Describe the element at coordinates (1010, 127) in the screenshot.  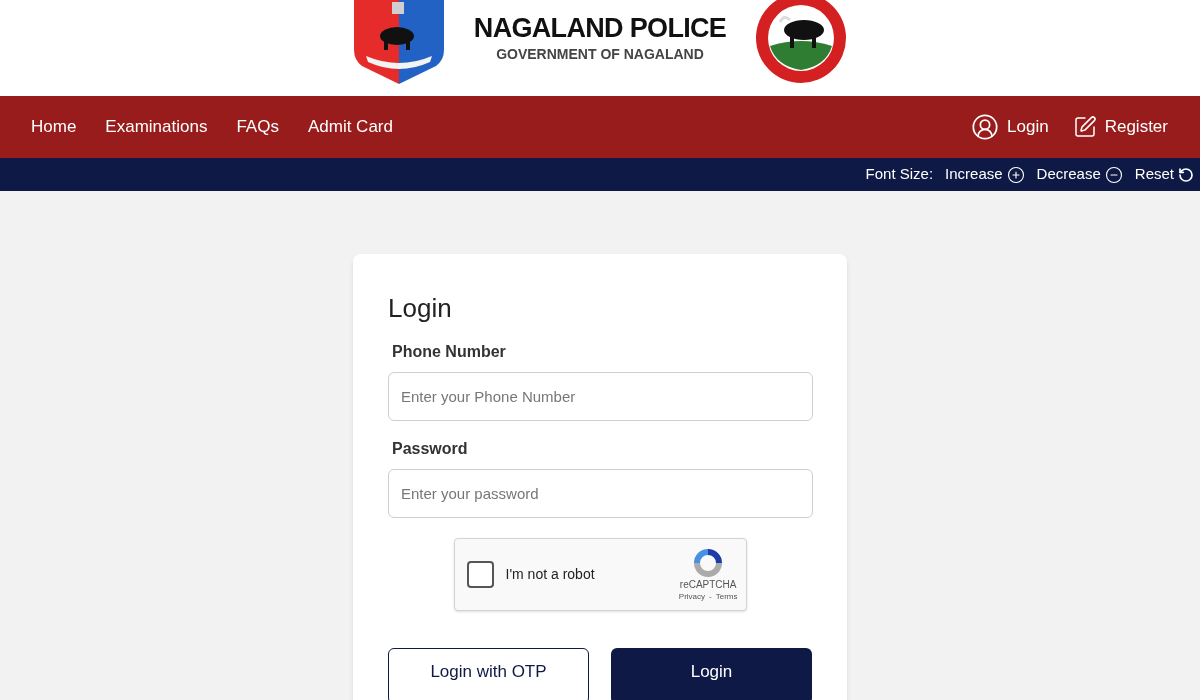
I see `nav-action-link: Login` at that location.